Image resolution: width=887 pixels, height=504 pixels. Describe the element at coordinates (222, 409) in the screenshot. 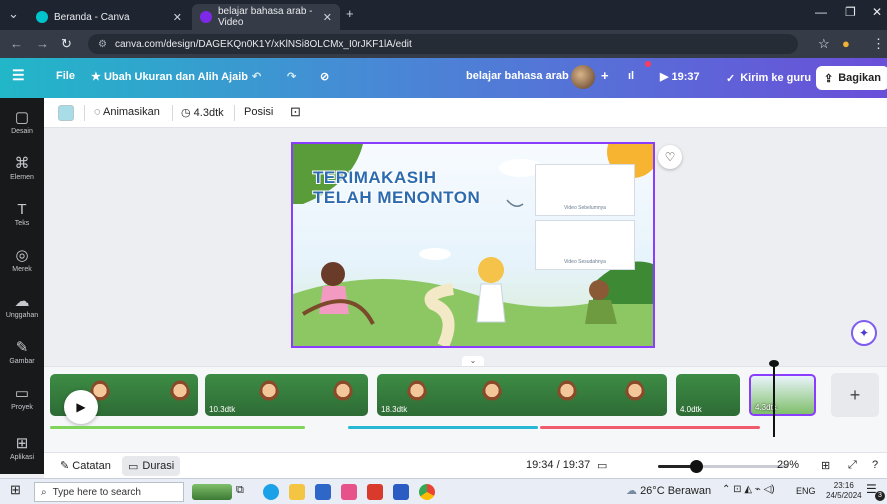

I see `clip-duration: 10.3dtk` at that location.